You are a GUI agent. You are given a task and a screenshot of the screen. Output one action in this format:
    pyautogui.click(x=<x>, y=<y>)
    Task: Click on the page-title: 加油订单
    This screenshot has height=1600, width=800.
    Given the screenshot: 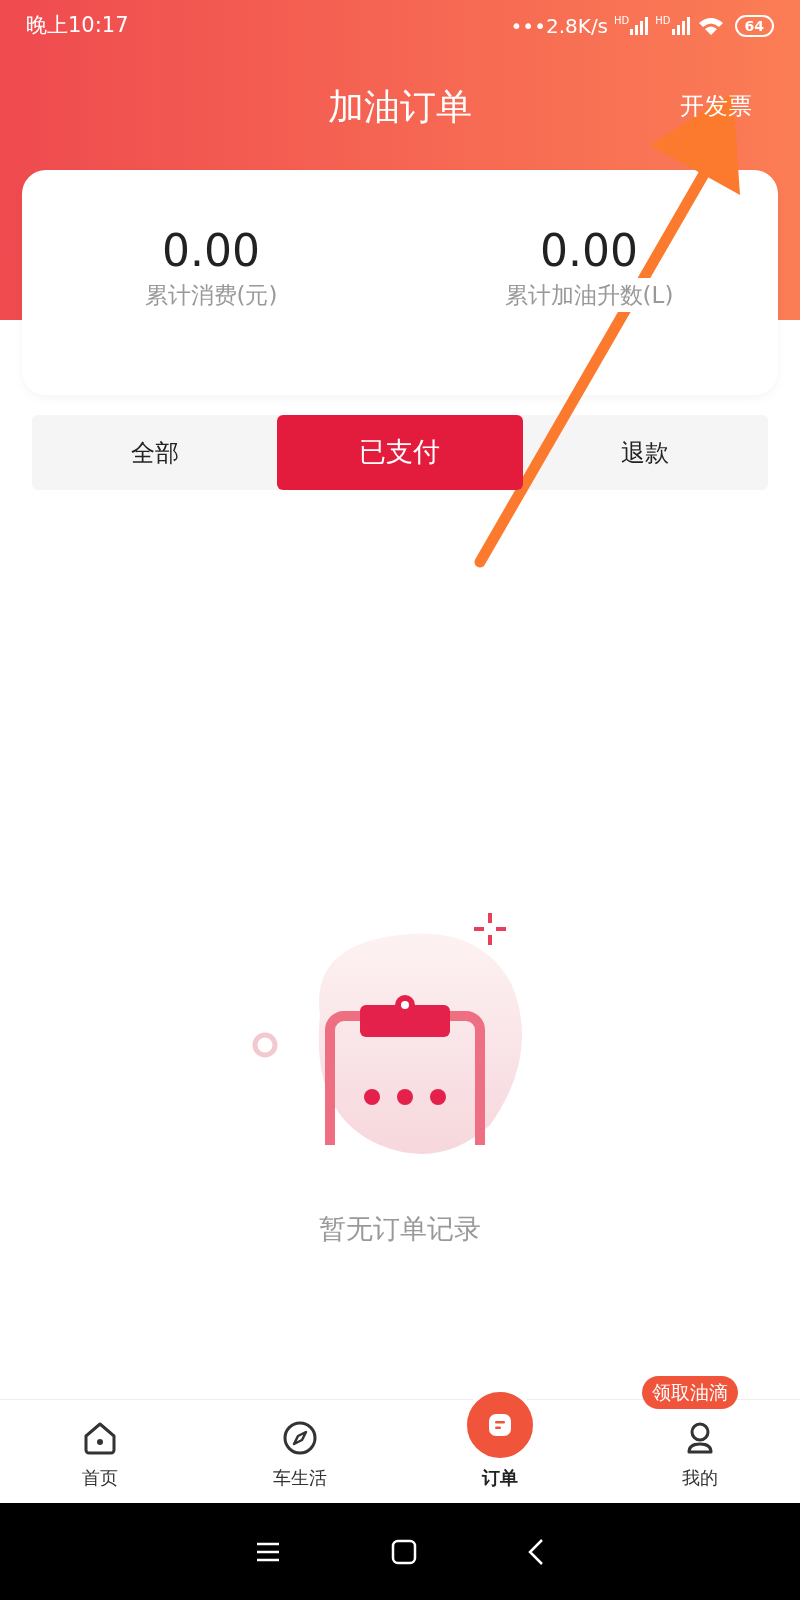 What is the action you would take?
    pyautogui.click(x=400, y=107)
    